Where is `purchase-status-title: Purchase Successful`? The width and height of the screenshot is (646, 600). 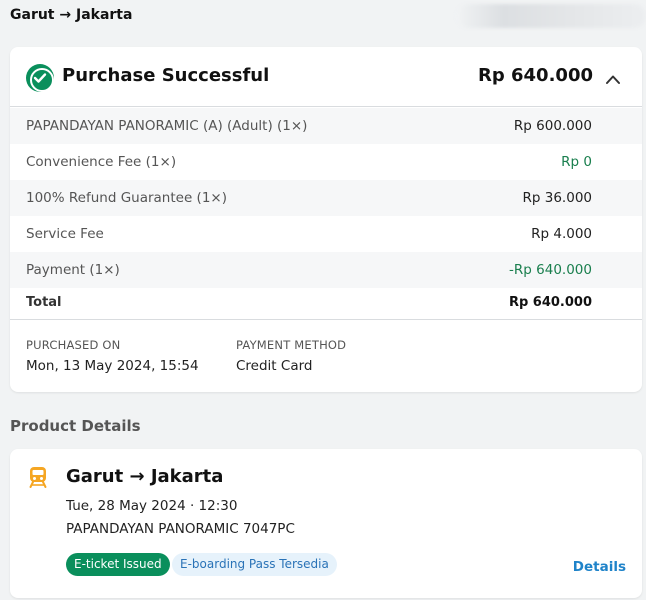
purchase-status-title: Purchase Successful is located at coordinates (166, 75).